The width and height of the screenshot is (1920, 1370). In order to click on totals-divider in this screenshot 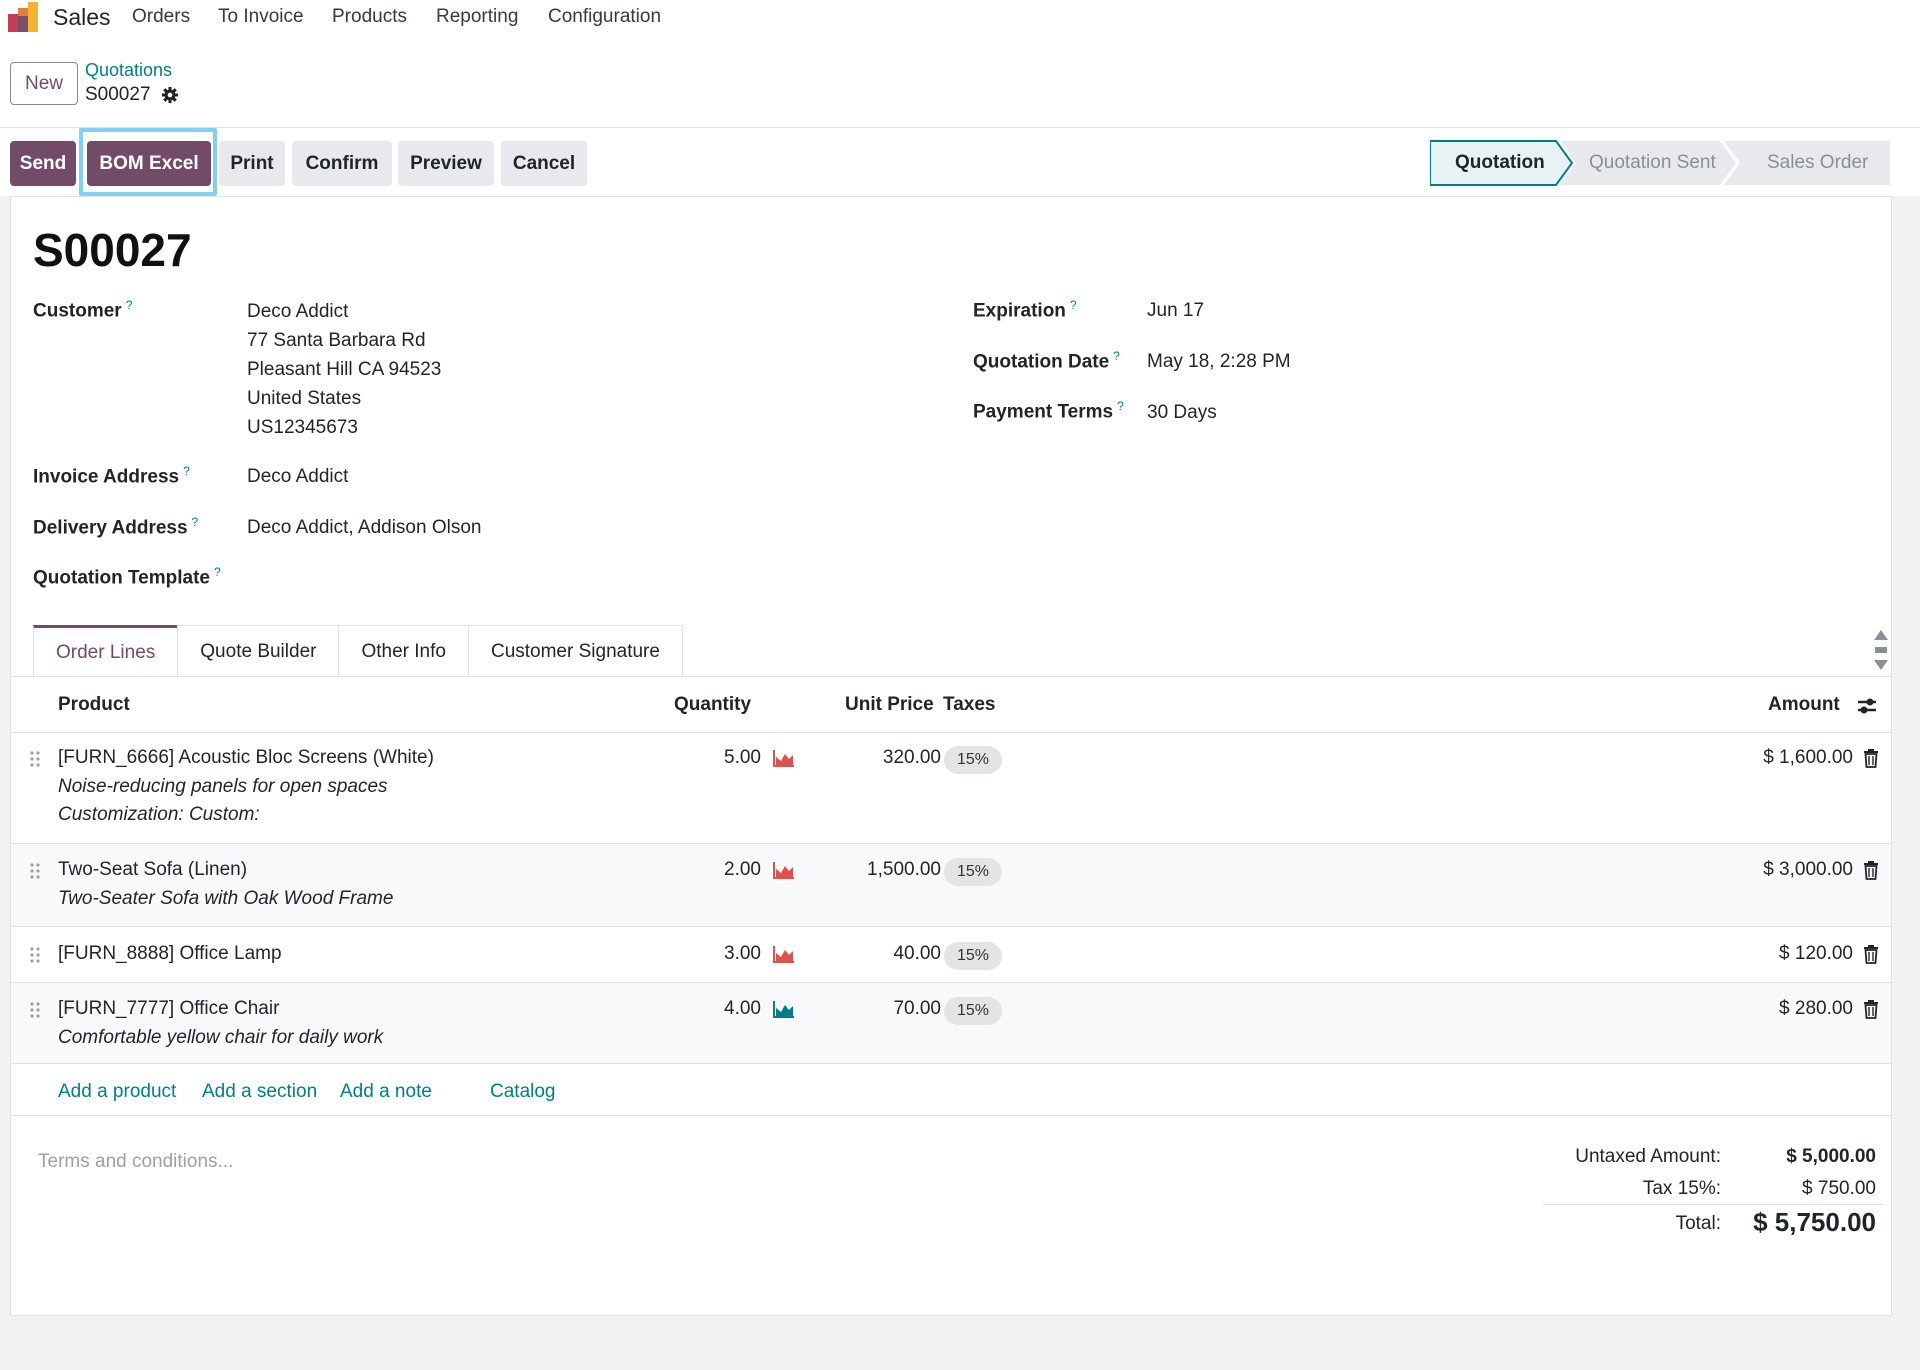, I will do `click(1713, 1204)`.